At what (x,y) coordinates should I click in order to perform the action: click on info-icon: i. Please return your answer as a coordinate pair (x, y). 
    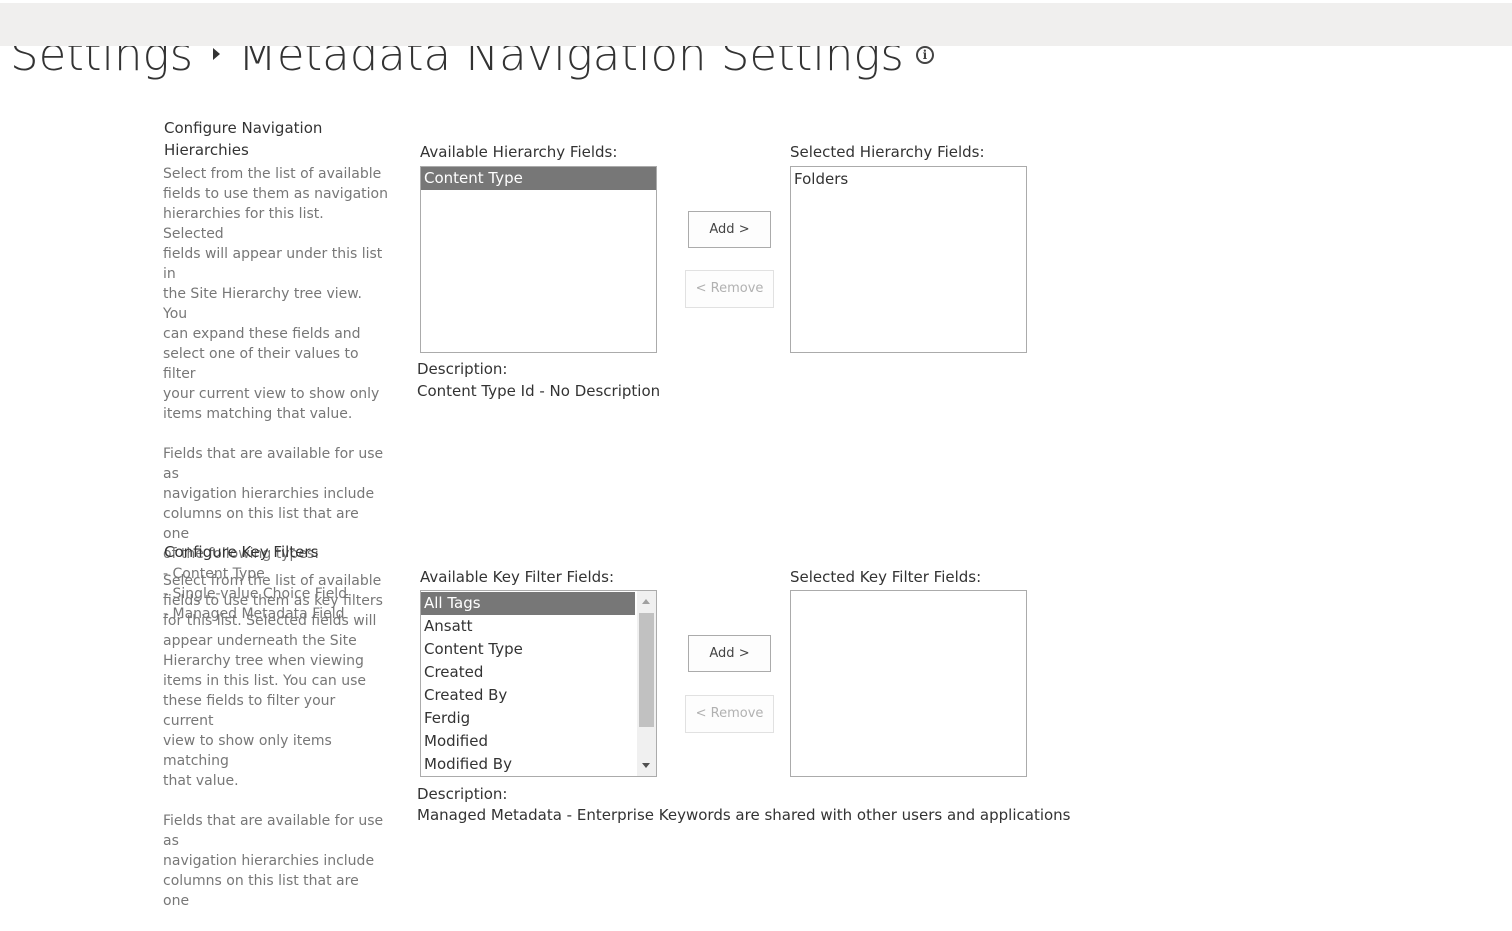
    Looking at the image, I should click on (924, 55).